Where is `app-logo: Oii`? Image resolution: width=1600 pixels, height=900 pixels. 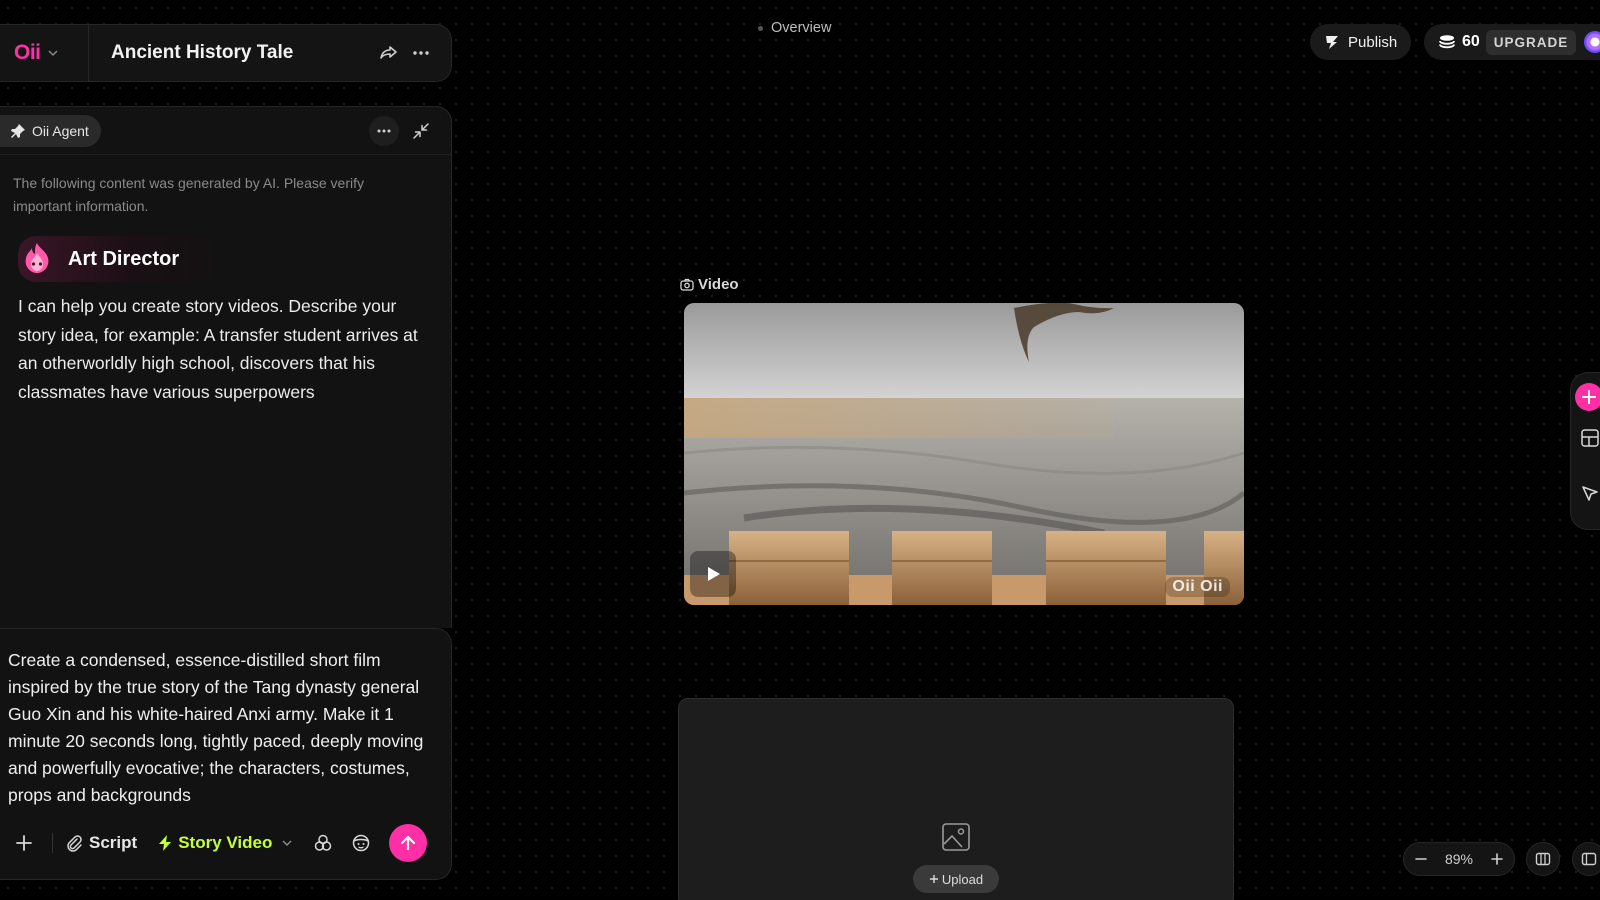 app-logo: Oii is located at coordinates (27, 52).